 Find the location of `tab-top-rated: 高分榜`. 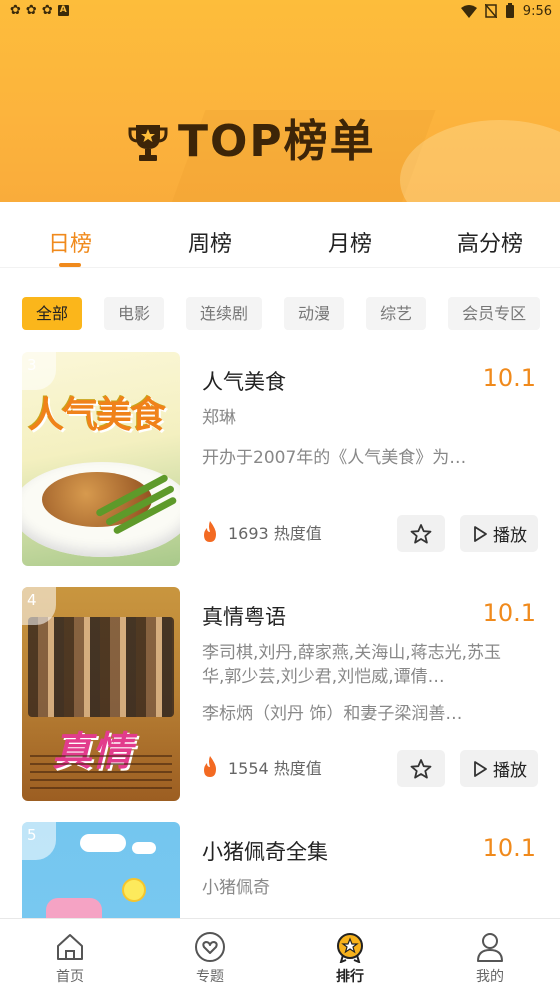

tab-top-rated: 高分榜 is located at coordinates (490, 234).